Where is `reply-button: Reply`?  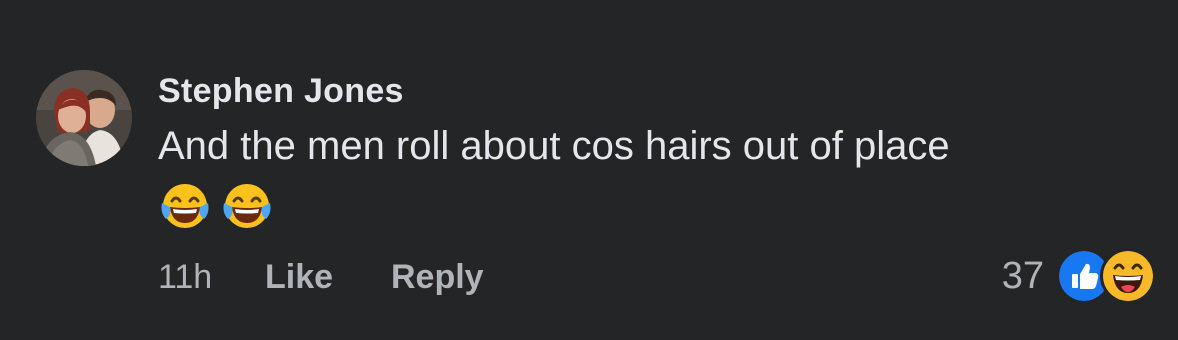
reply-button: Reply is located at coordinates (437, 277).